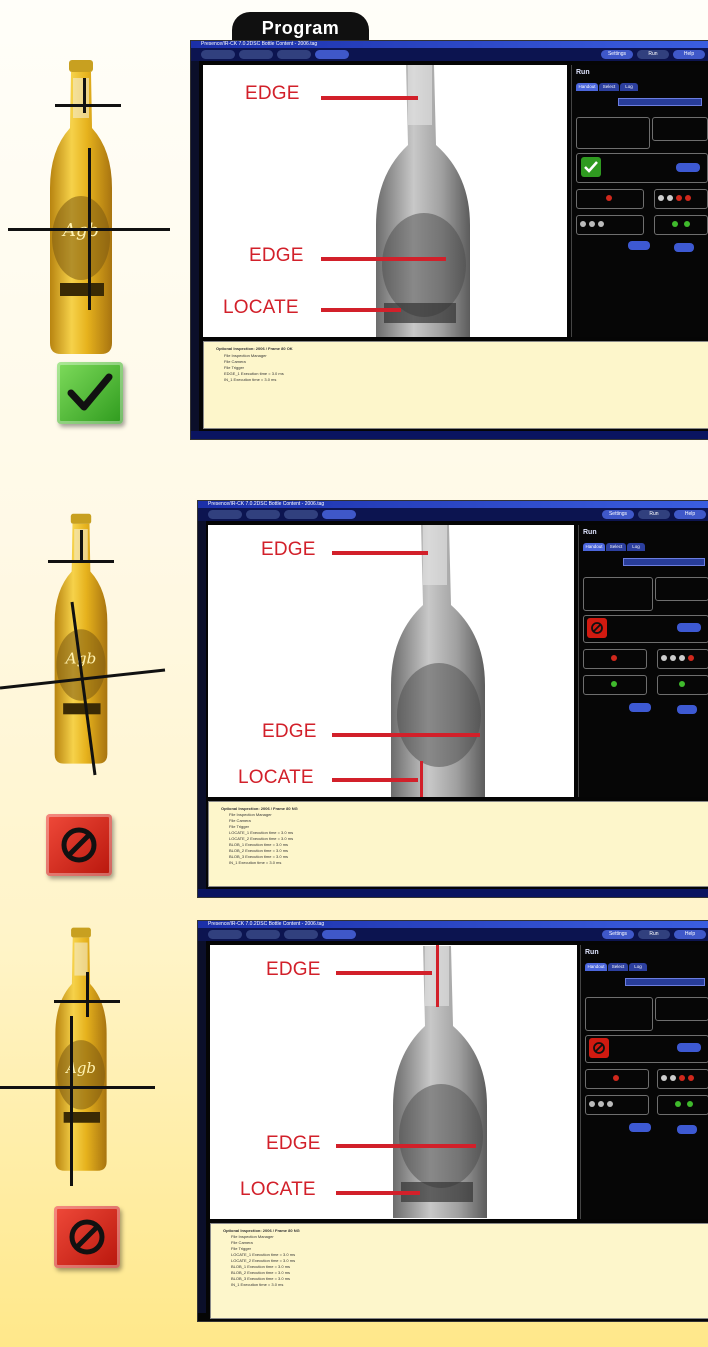  What do you see at coordinates (440, 1082) in the screenshot?
I see `bottle-image` at bounding box center [440, 1082].